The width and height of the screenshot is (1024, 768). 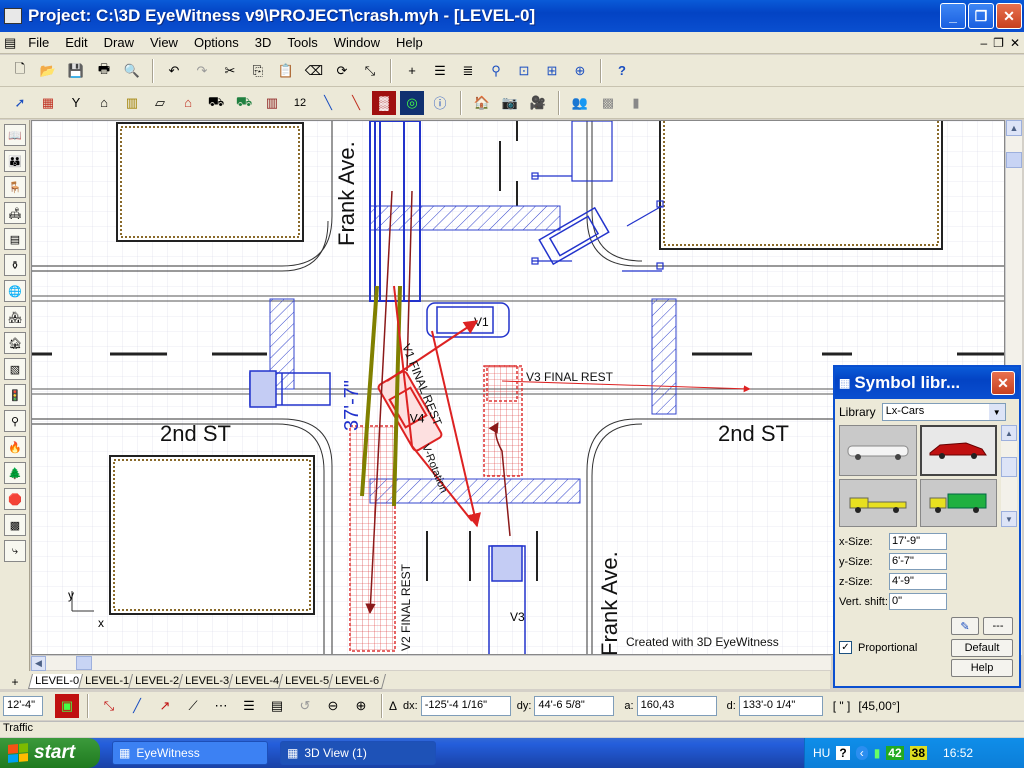 What do you see at coordinates (221, 706) in the screenshot?
I see `dash-line-icon: ⋯` at bounding box center [221, 706].